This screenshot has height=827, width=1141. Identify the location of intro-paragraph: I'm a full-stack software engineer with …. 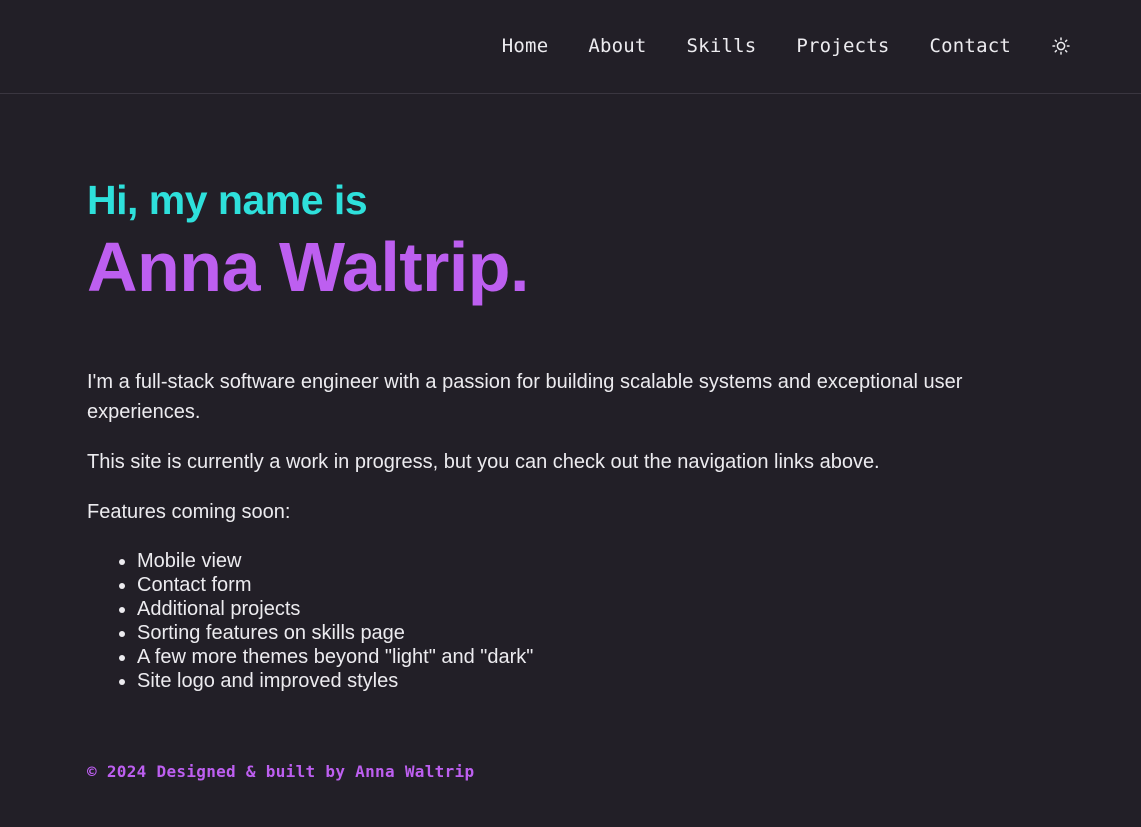
(525, 397).